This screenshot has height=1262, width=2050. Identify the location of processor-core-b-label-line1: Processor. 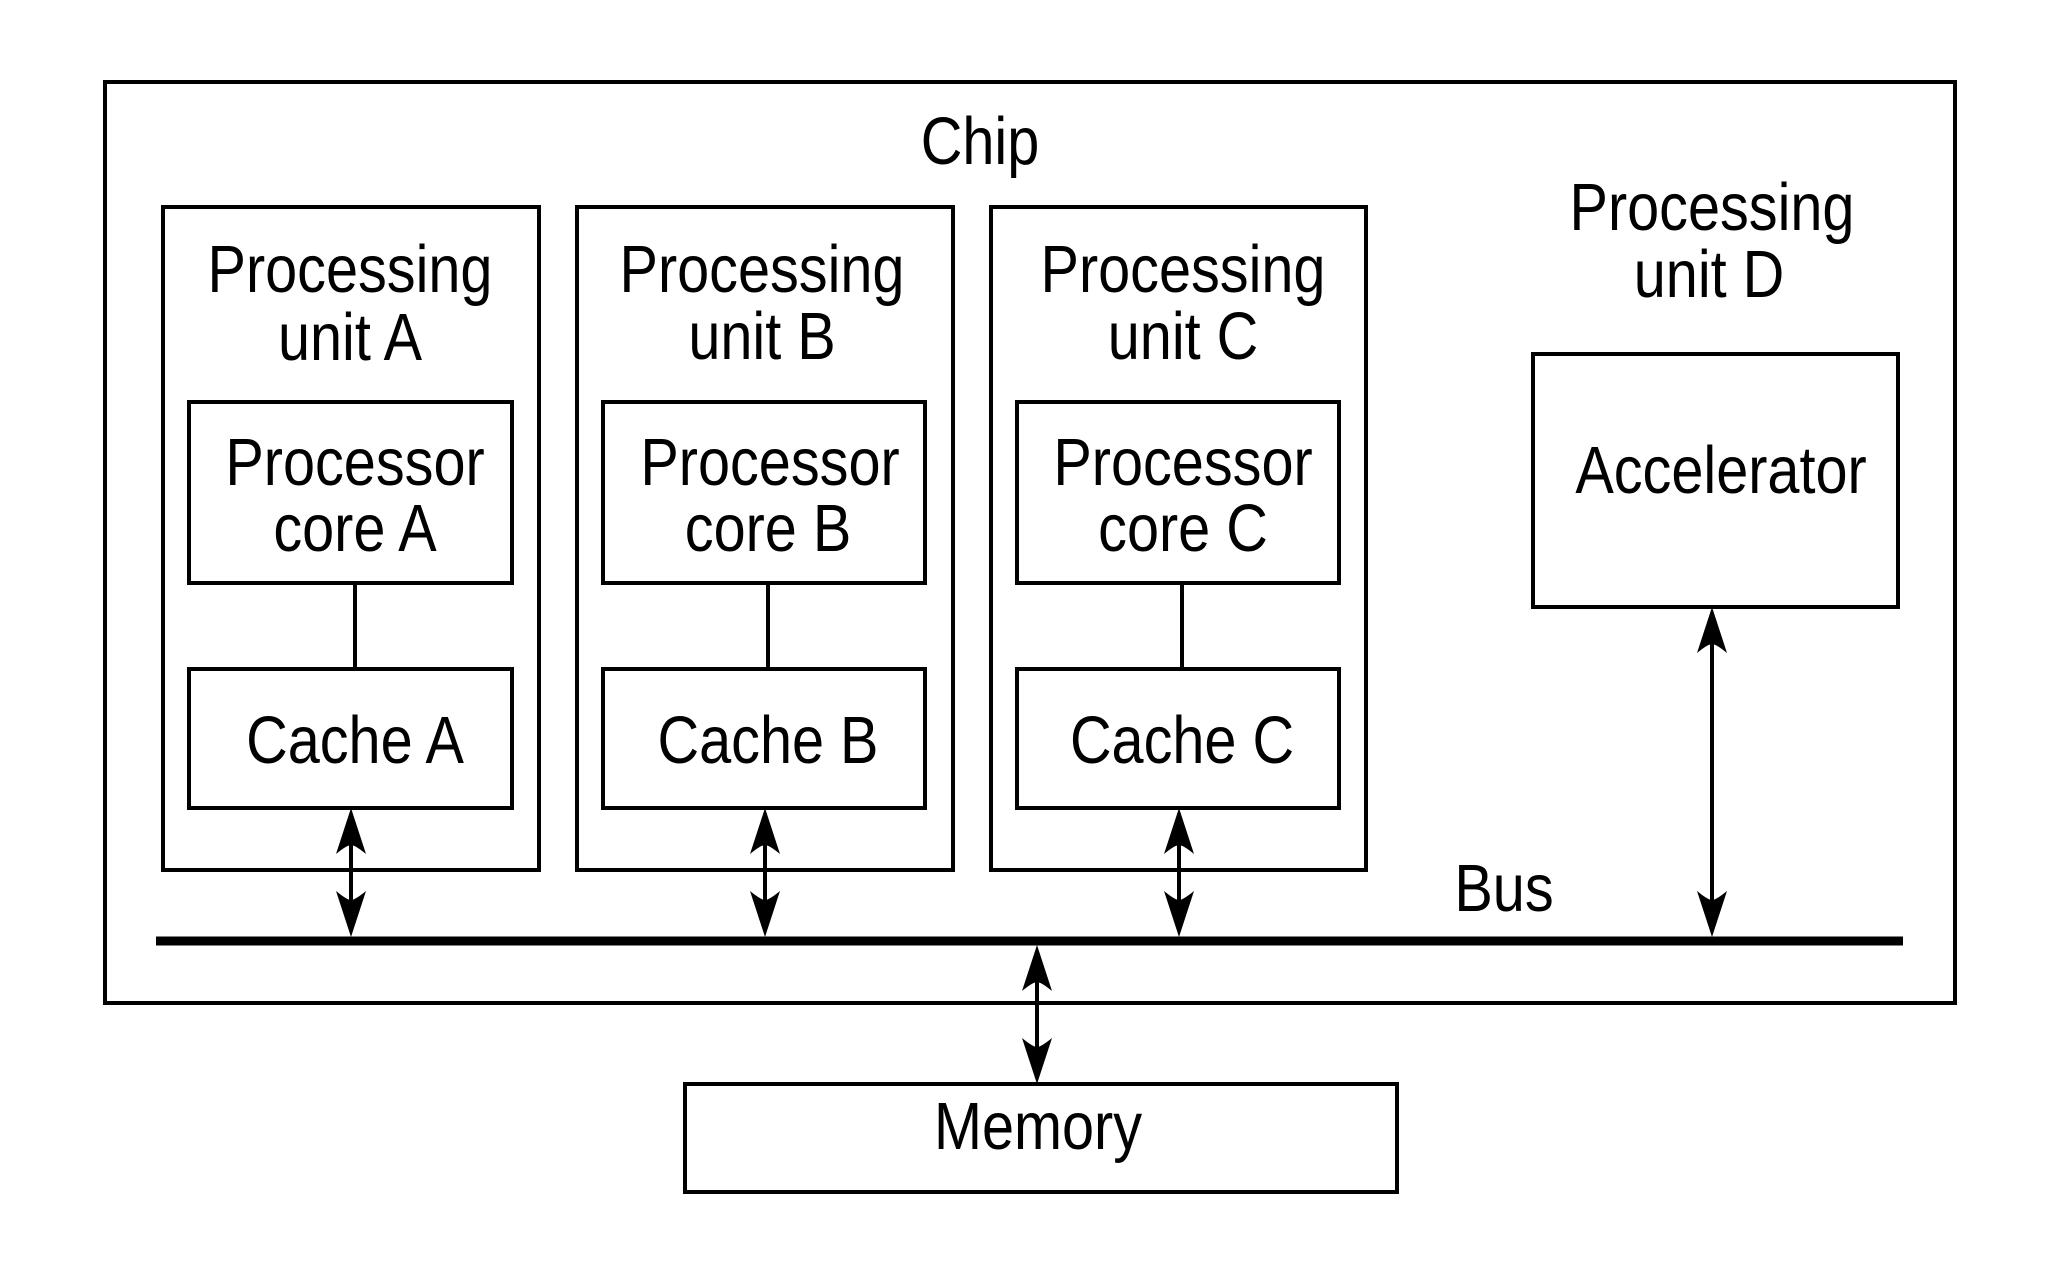
(769, 462).